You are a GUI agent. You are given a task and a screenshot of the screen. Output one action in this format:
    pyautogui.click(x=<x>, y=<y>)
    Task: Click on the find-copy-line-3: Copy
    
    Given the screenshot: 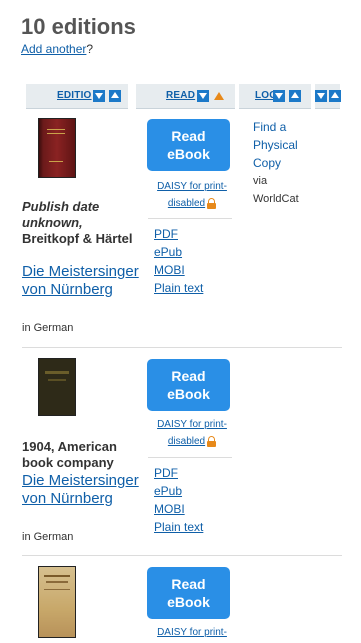 What is the action you would take?
    pyautogui.click(x=276, y=163)
    